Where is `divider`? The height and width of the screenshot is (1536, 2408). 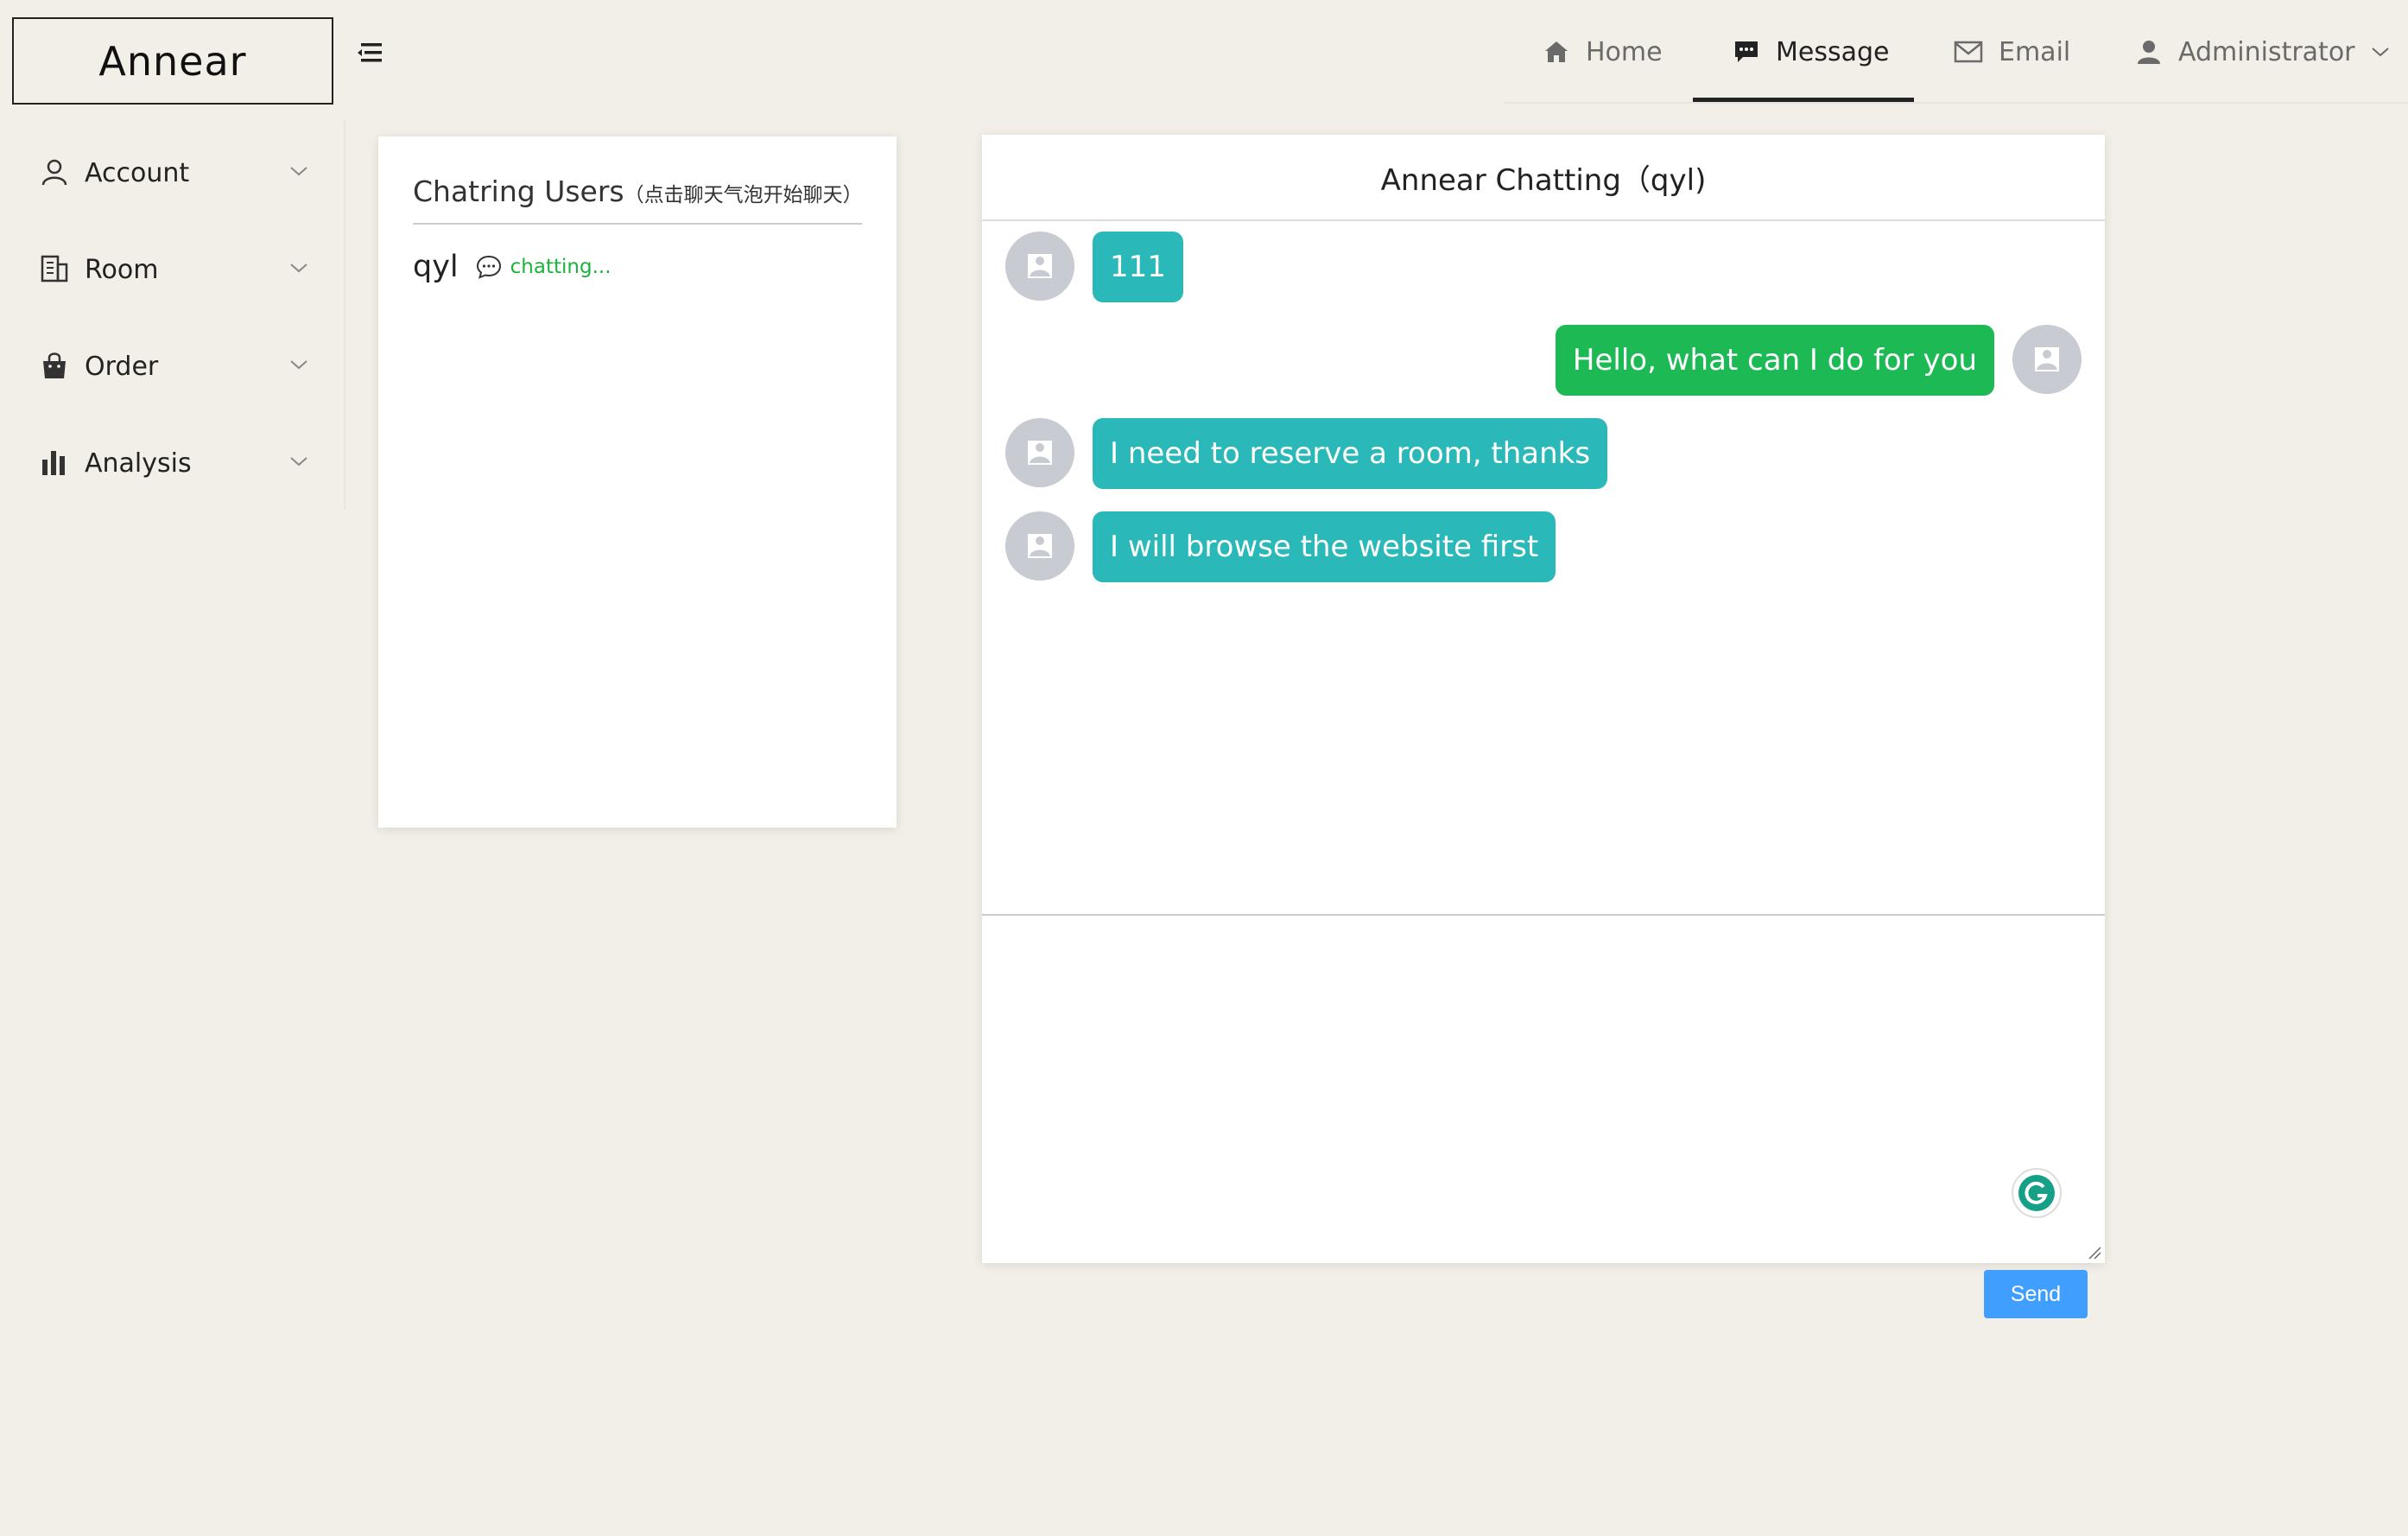 divider is located at coordinates (637, 224).